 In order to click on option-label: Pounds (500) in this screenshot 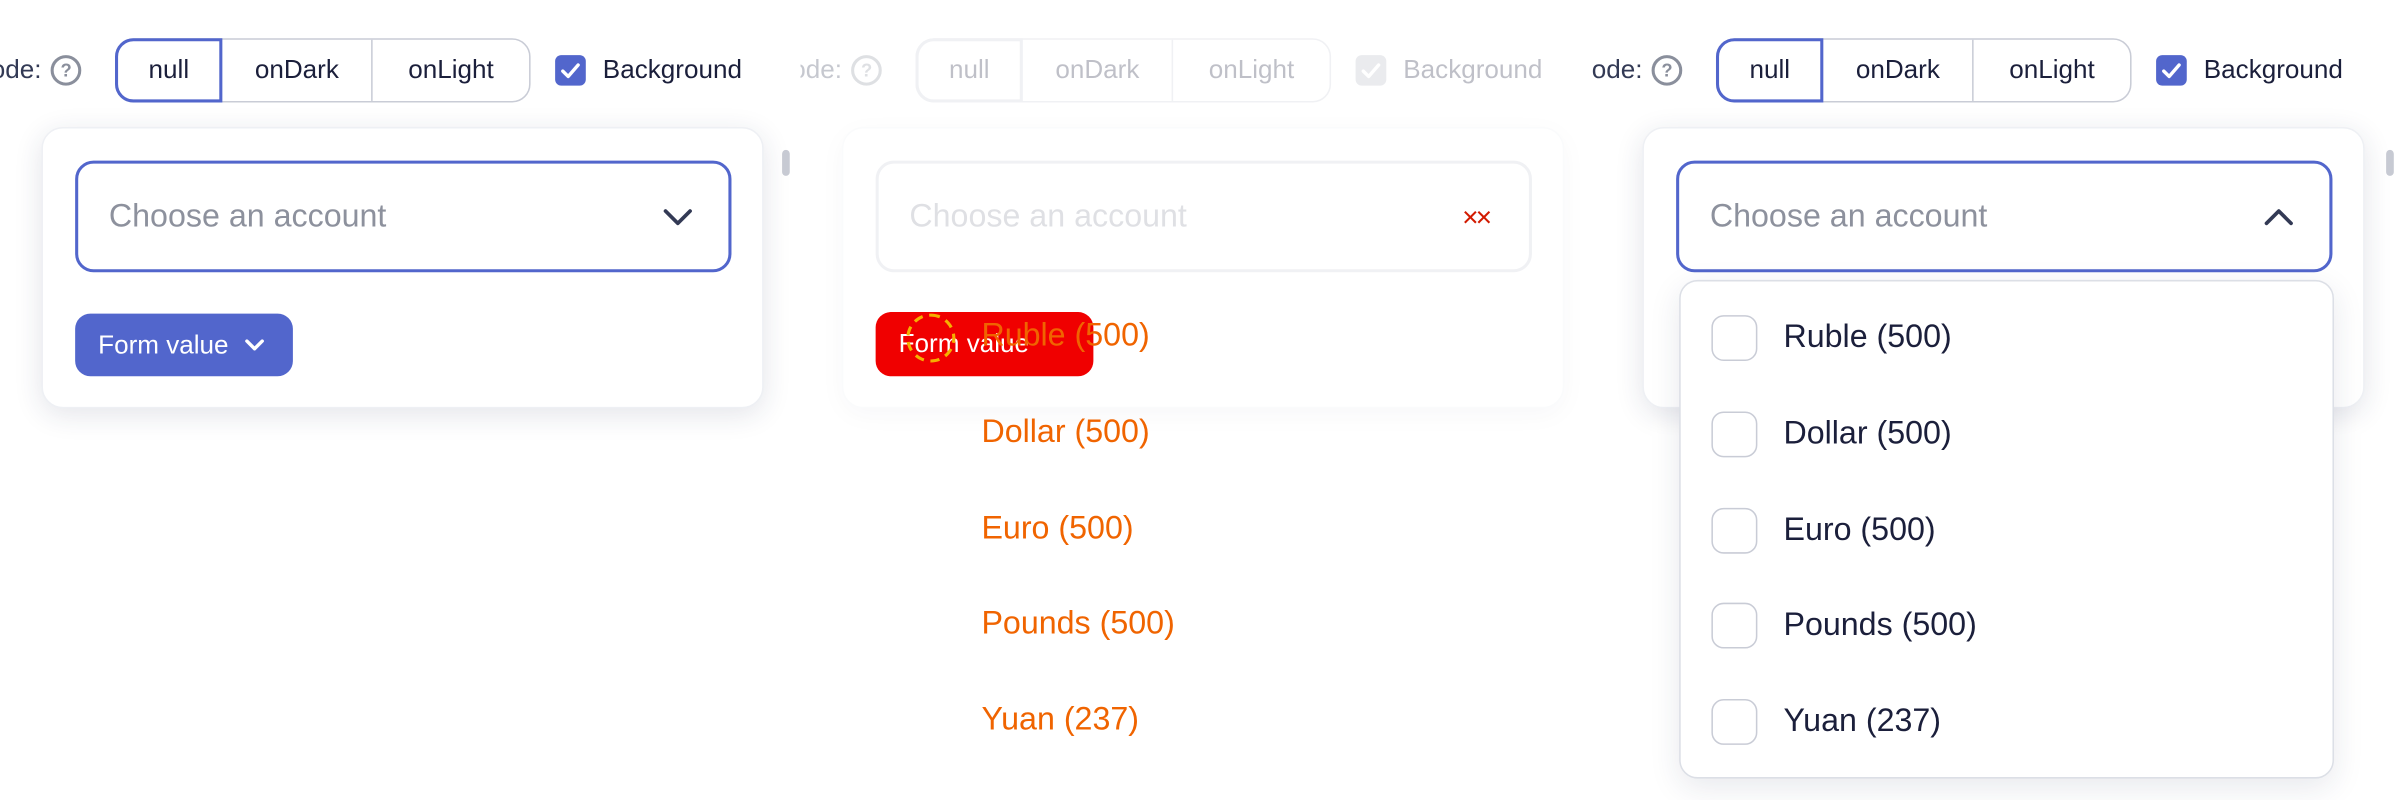, I will do `click(1880, 625)`.